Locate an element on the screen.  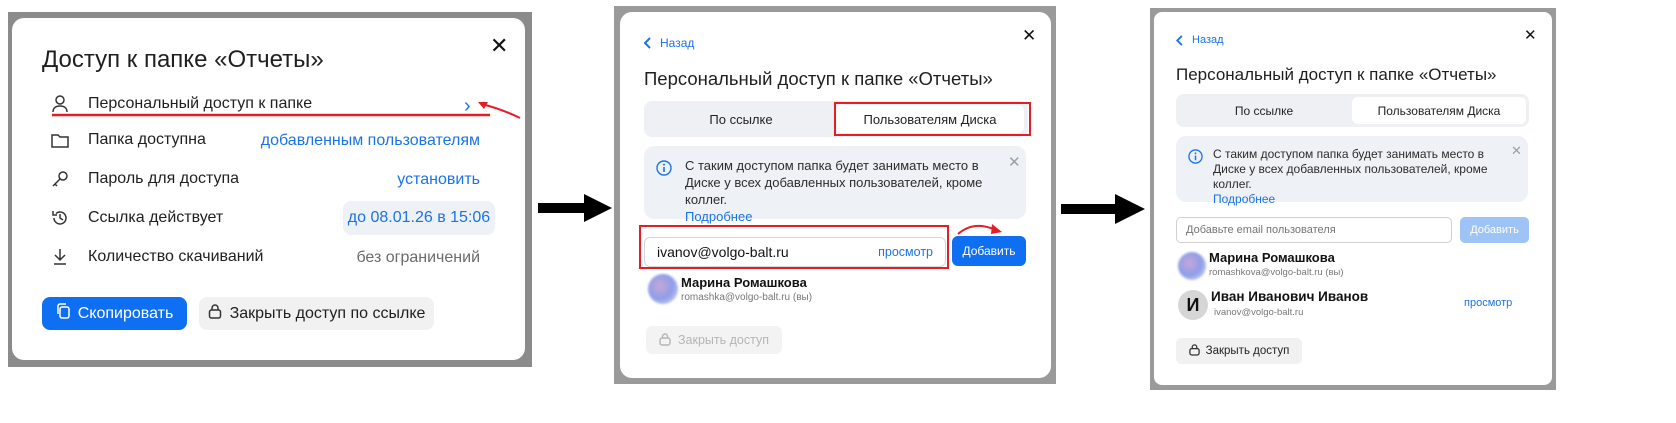
role-select: просмотр is located at coordinates (1488, 303).